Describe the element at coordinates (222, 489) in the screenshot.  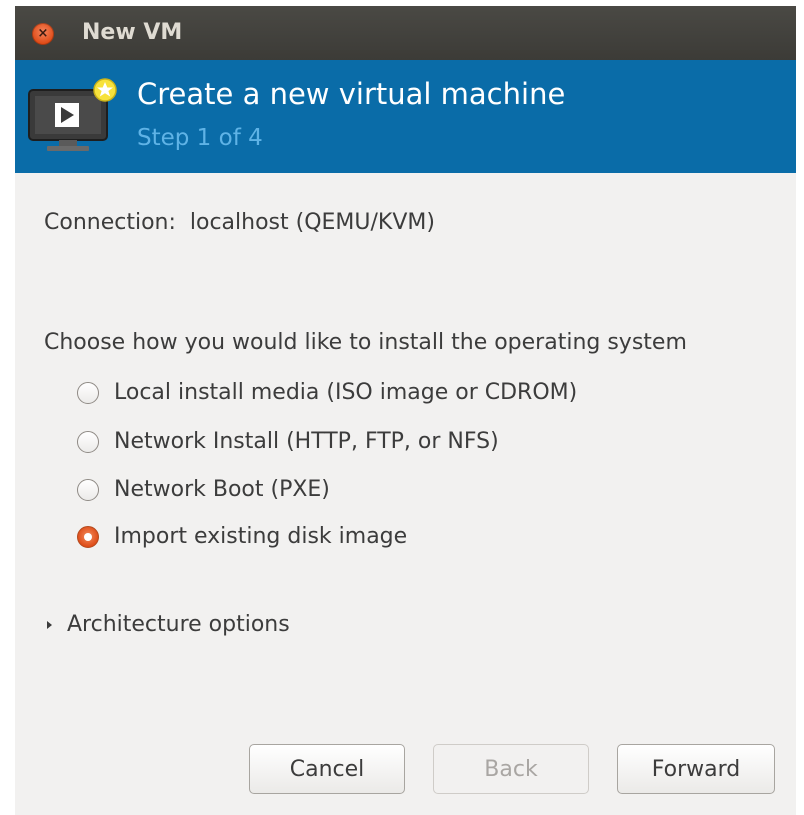
I see `radio-label: Network Boot (PXE)` at that location.